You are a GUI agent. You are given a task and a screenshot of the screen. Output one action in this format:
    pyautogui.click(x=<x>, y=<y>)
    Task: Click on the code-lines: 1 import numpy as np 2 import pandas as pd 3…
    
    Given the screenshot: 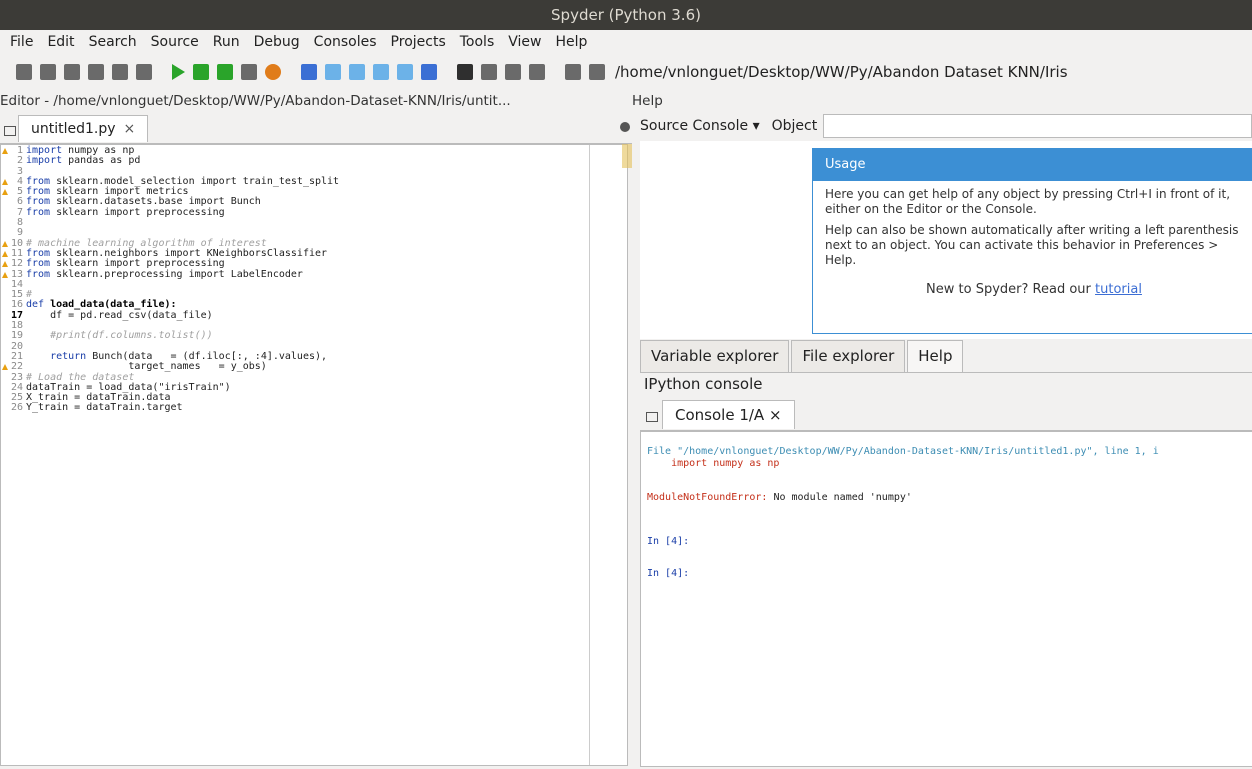 What is the action you would take?
    pyautogui.click(x=170, y=279)
    